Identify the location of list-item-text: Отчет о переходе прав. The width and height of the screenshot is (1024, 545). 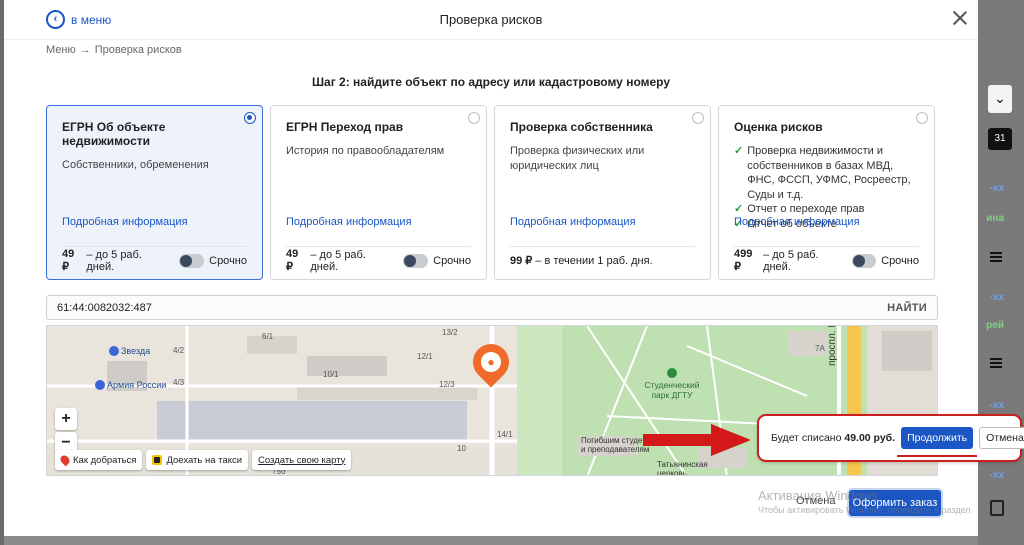
(806, 209).